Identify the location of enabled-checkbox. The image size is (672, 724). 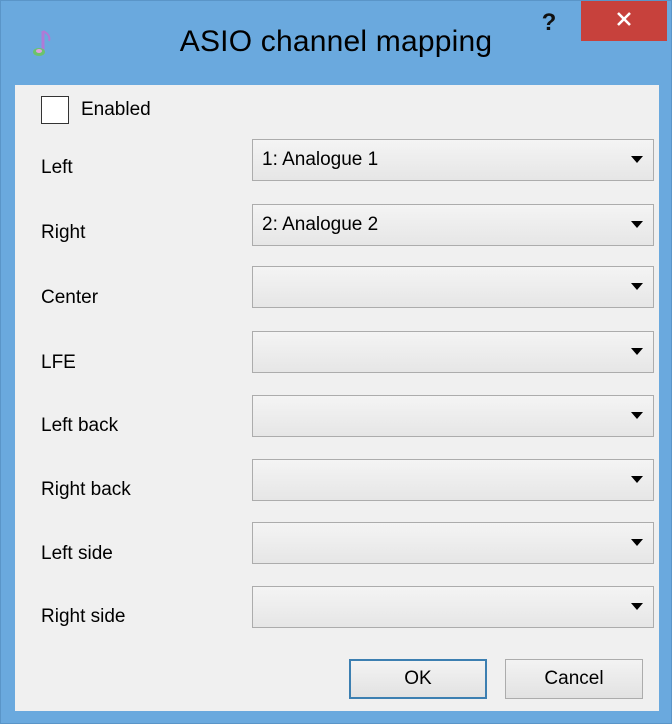
(55, 110).